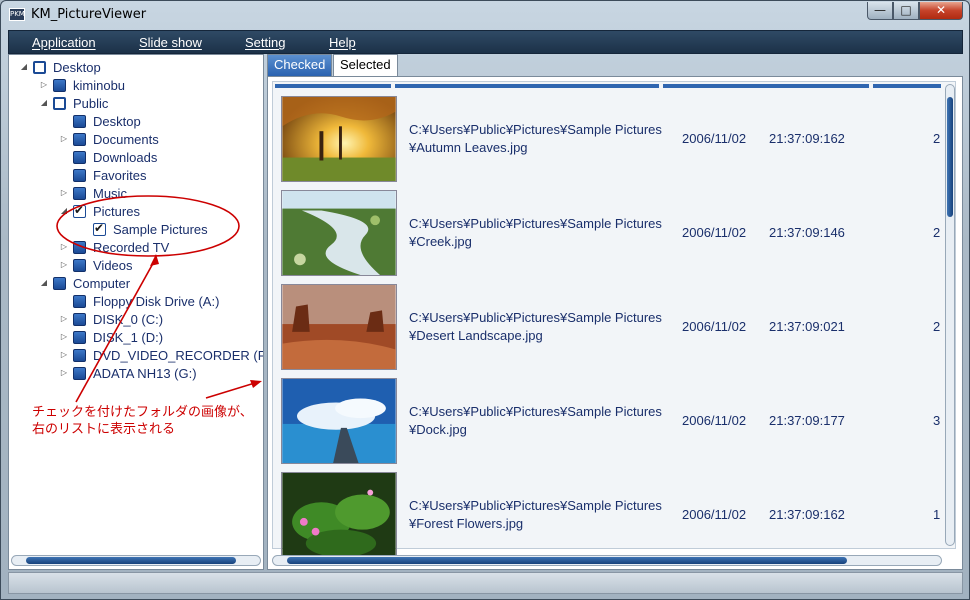 The image size is (970, 600). I want to click on annotation-line: 右のリストに表示される, so click(104, 429).